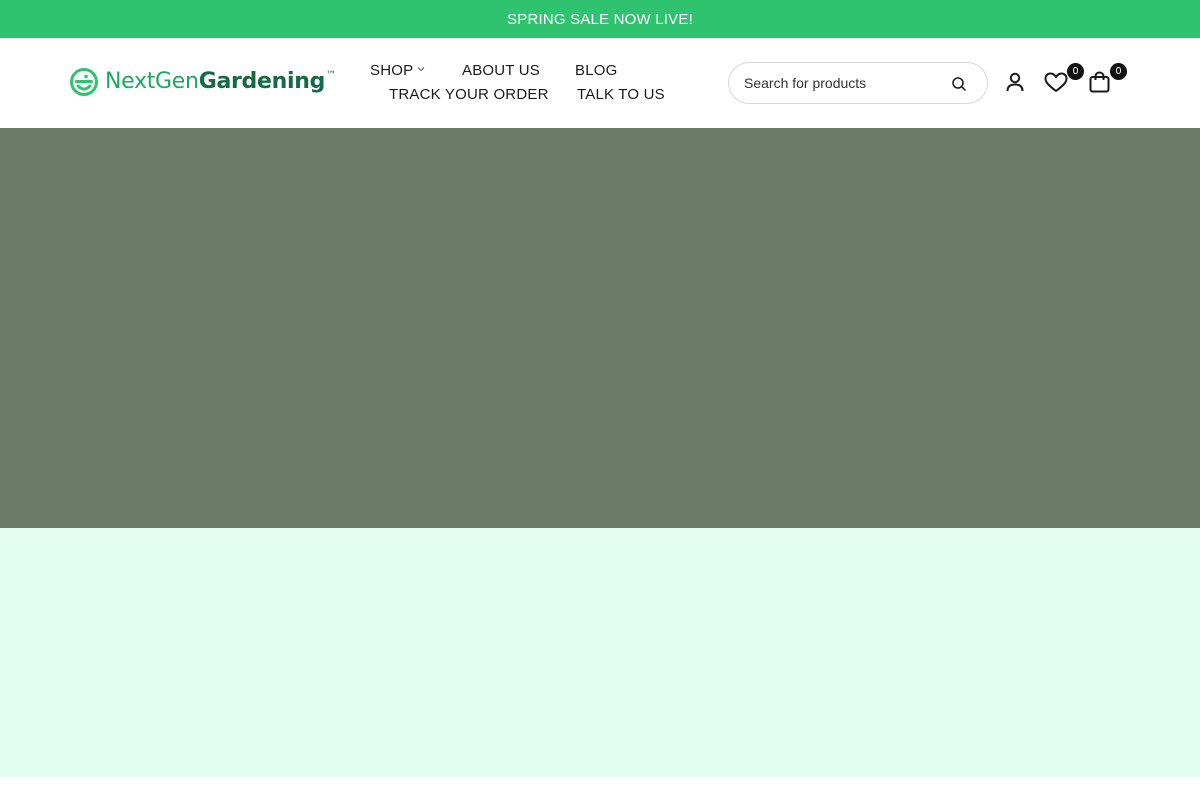 Image resolution: width=1200 pixels, height=800 pixels. I want to click on nav-blog: BLOG, so click(596, 71).